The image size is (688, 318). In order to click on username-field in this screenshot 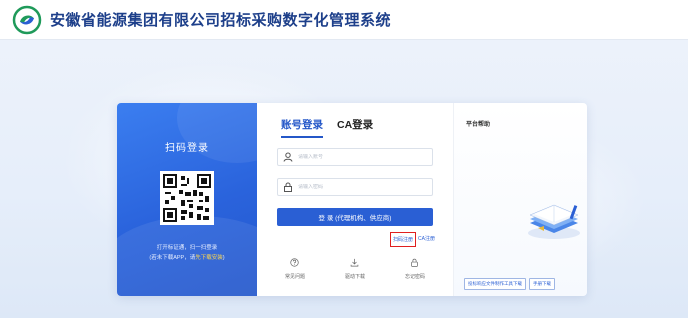, I will do `click(355, 157)`.